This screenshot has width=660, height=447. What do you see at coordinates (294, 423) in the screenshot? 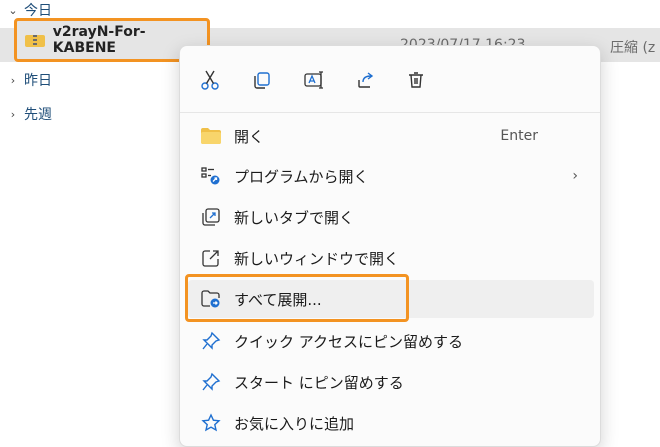
I see `menu-item-label: お気に入りに追加` at bounding box center [294, 423].